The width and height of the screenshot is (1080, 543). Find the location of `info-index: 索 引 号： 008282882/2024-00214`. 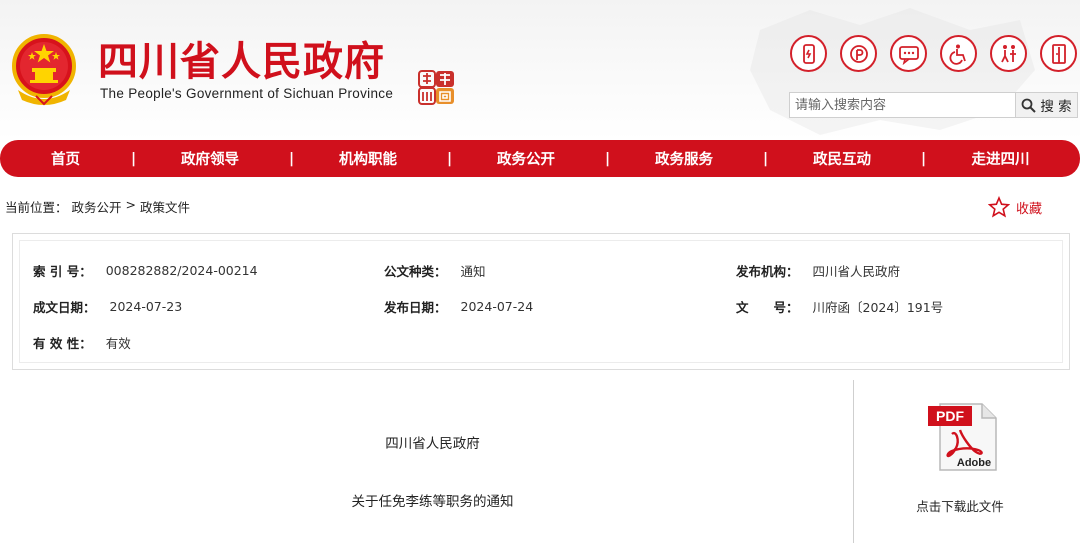

info-index: 索 引 号： 008282882/2024-00214 is located at coordinates (145, 270).